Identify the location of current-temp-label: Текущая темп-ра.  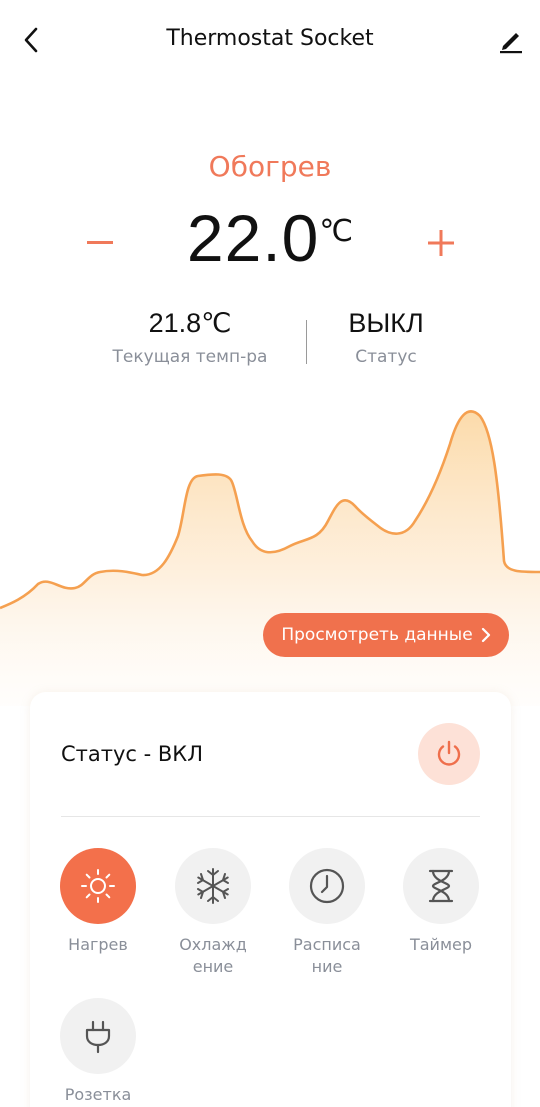
(190, 357).